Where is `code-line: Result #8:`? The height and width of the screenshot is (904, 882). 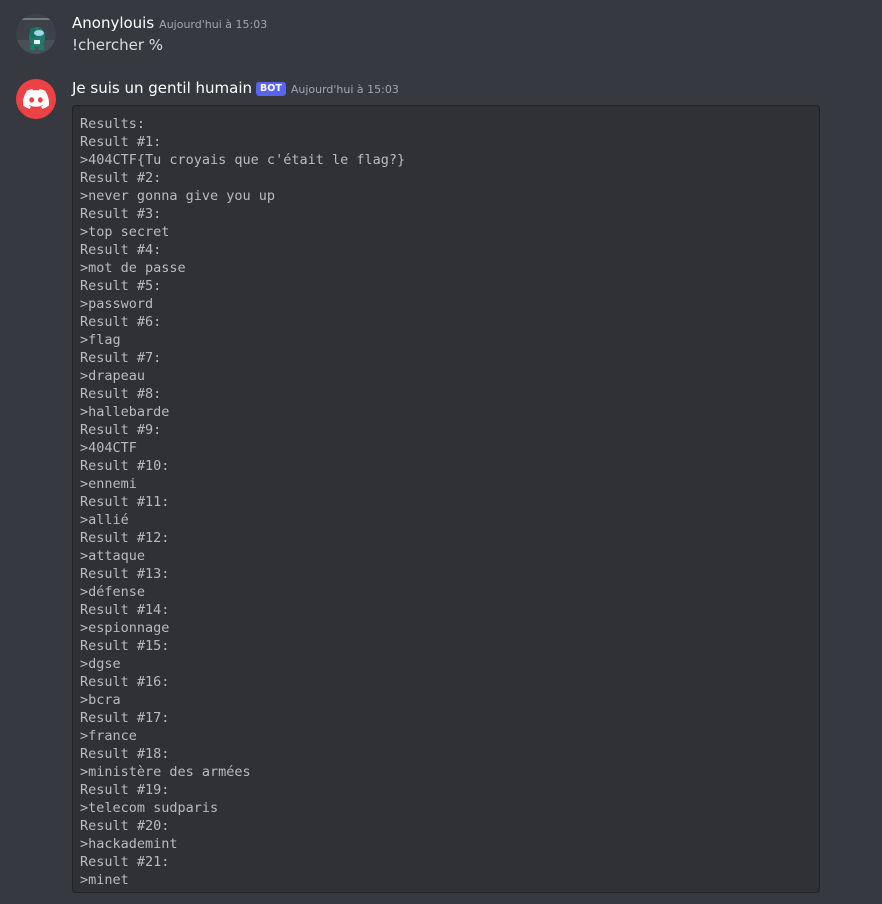
code-line: Result #8: is located at coordinates (121, 394).